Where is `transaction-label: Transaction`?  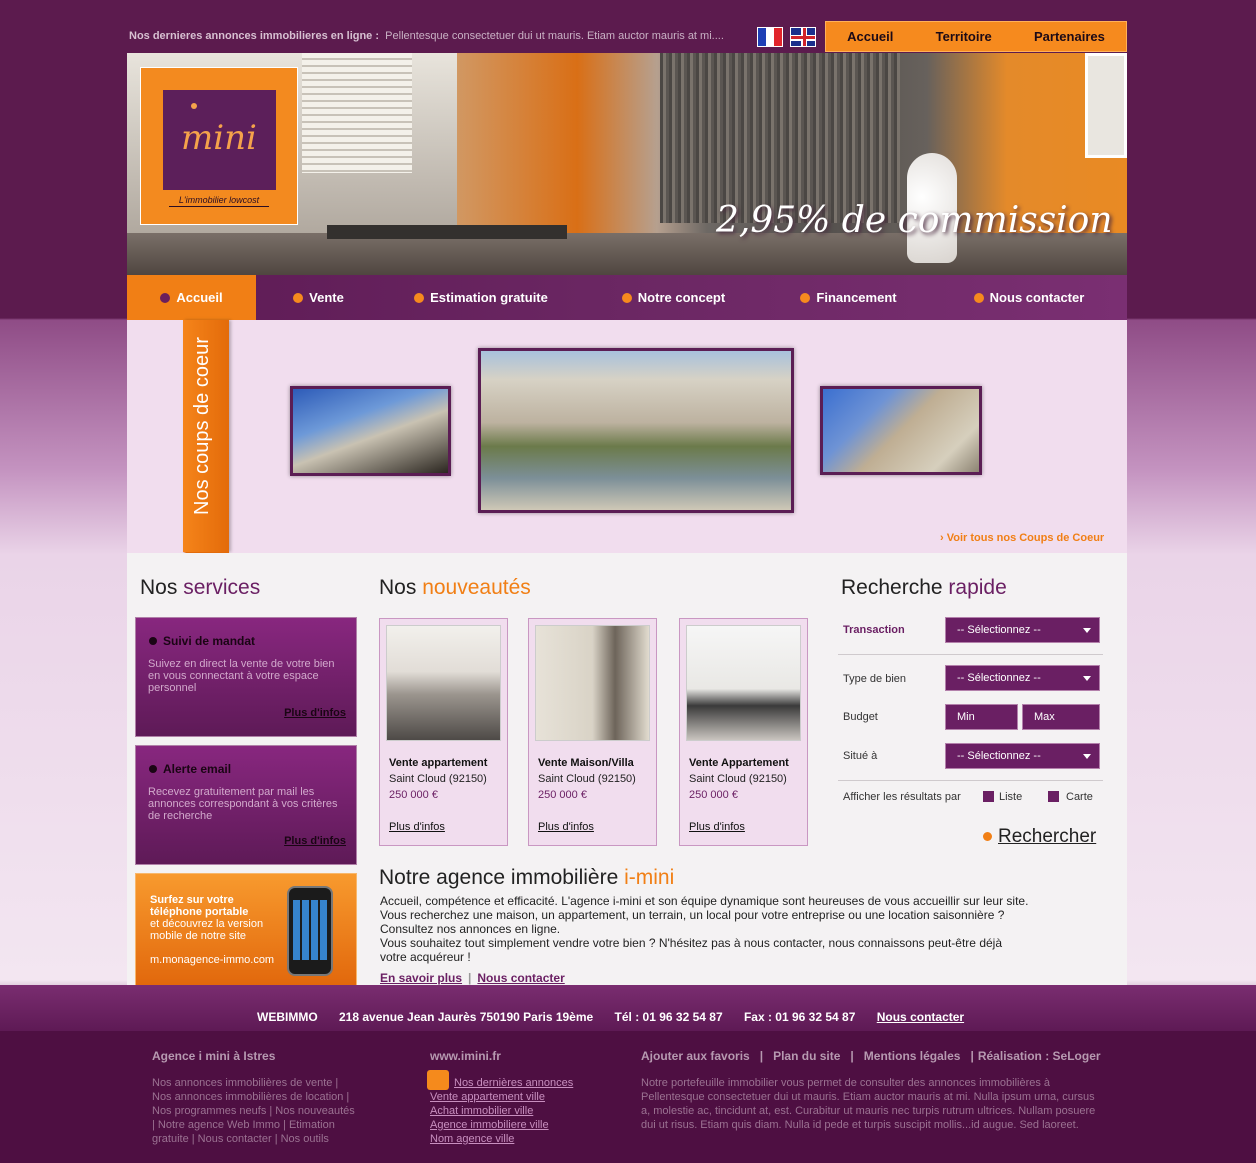
transaction-label: Transaction is located at coordinates (874, 630).